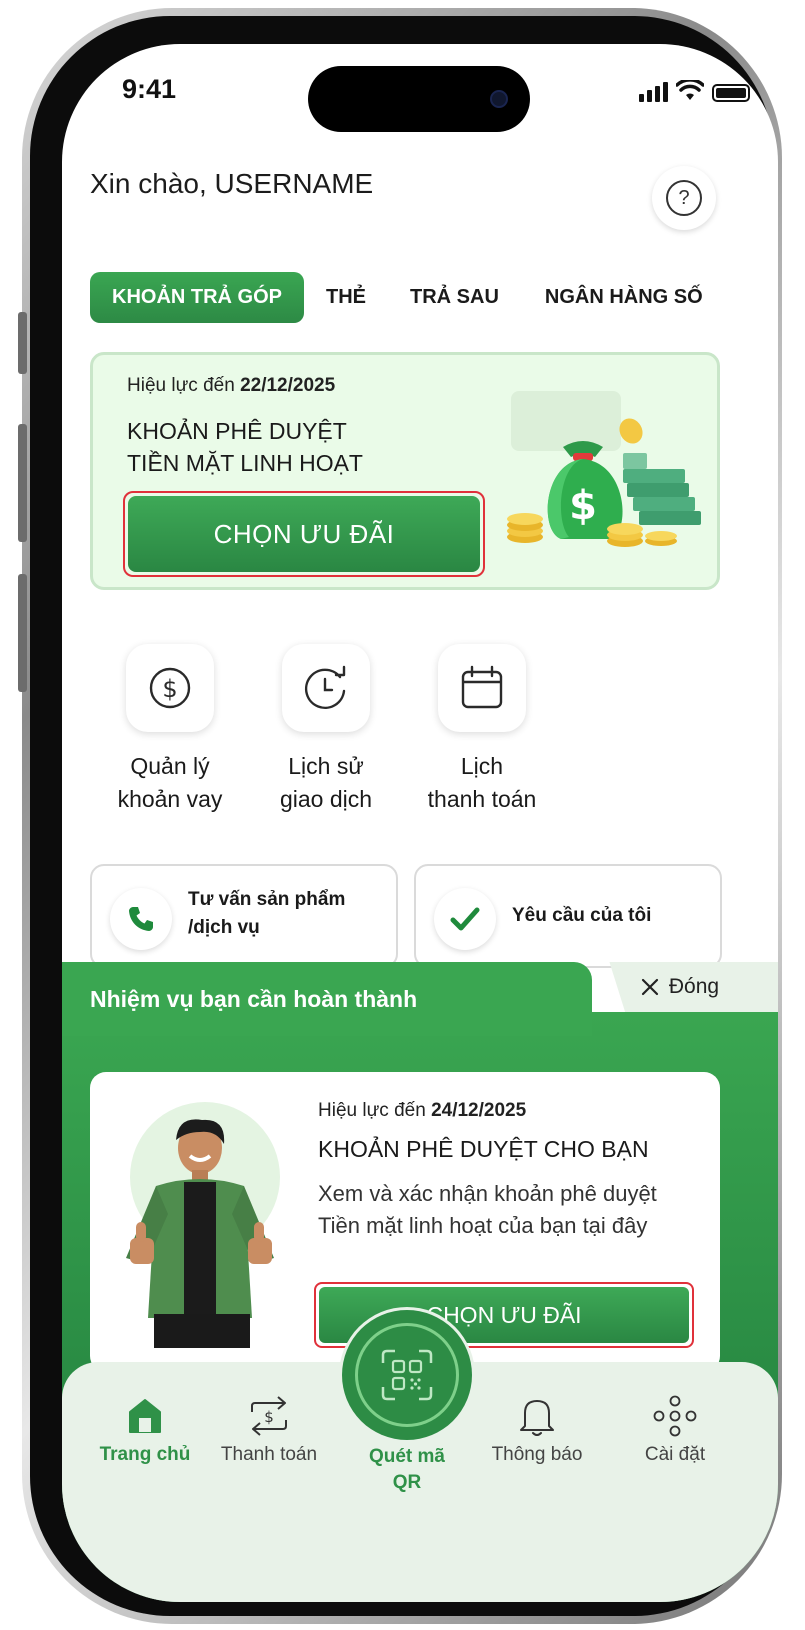  I want to click on consult-line2: /dịch vụ, so click(224, 927).